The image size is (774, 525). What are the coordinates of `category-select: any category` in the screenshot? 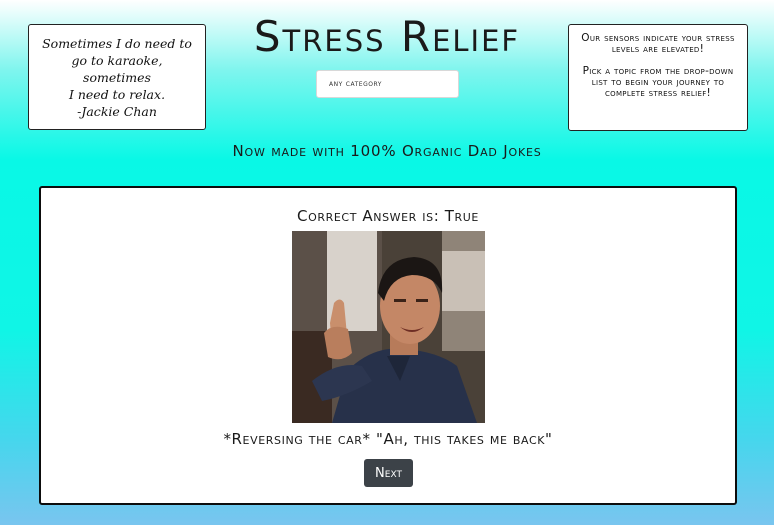 It's located at (387, 84).